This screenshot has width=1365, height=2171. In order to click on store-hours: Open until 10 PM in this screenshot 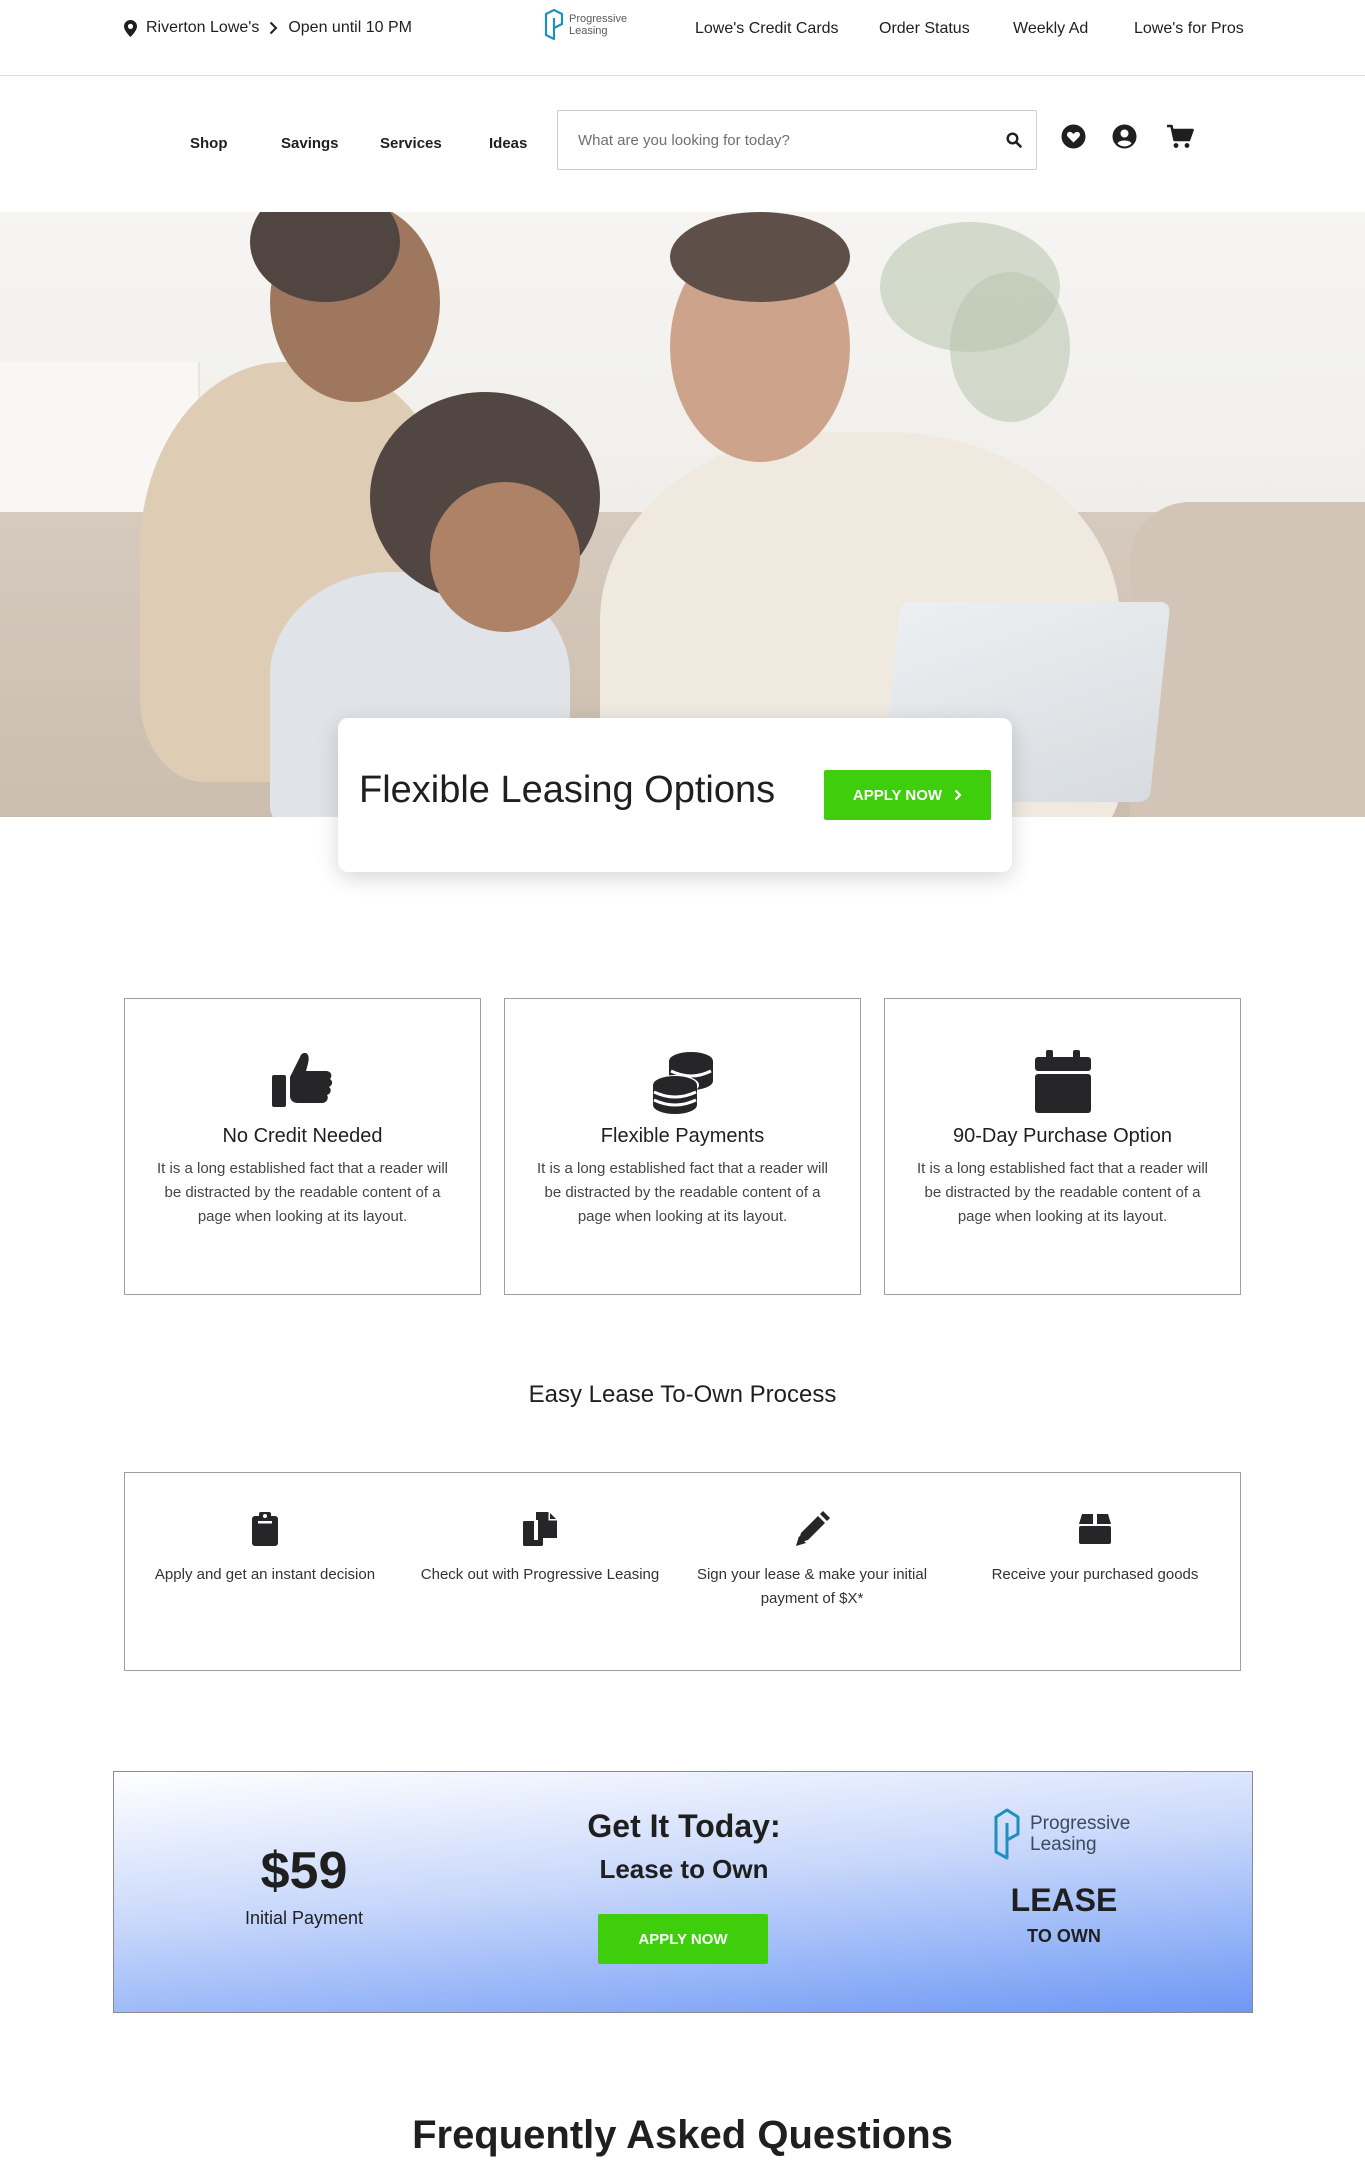, I will do `click(350, 27)`.